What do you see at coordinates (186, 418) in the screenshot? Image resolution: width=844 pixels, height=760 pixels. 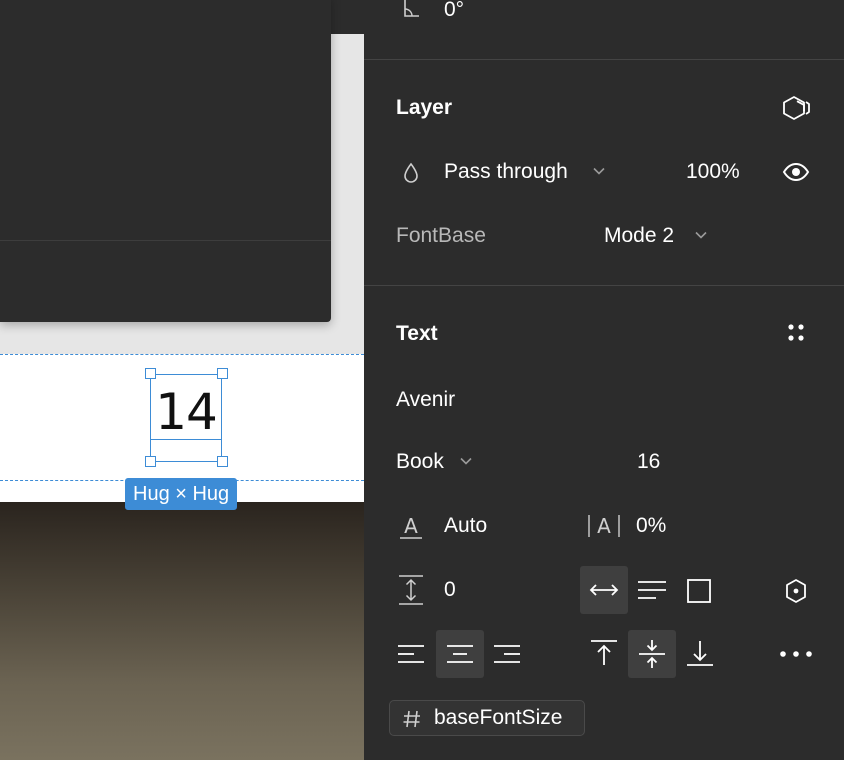 I see `selection-box` at bounding box center [186, 418].